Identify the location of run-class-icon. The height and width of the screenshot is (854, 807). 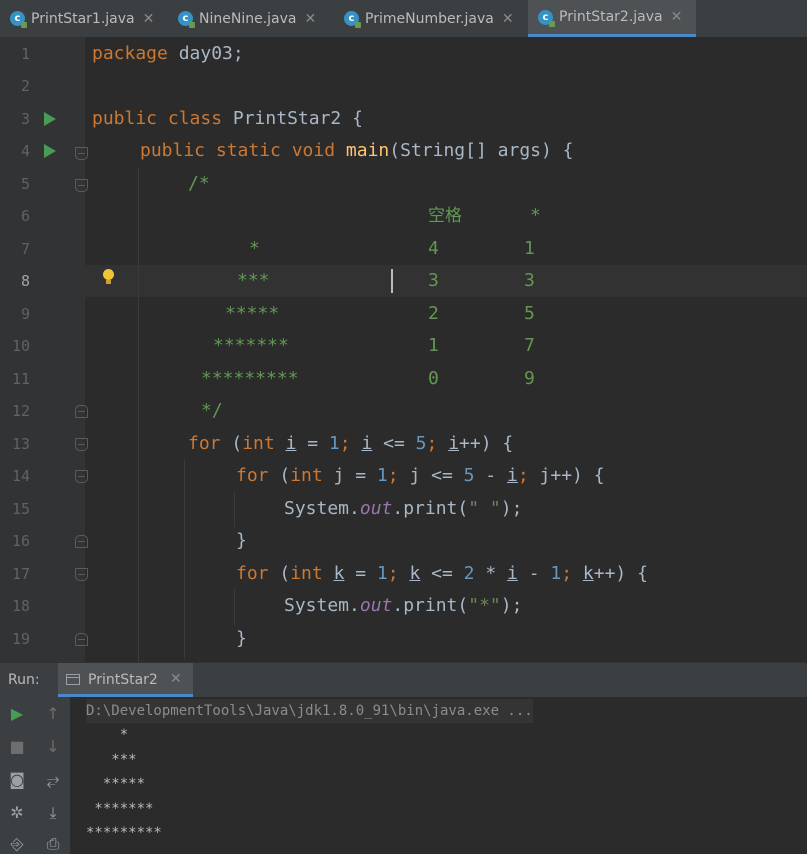
(50, 119).